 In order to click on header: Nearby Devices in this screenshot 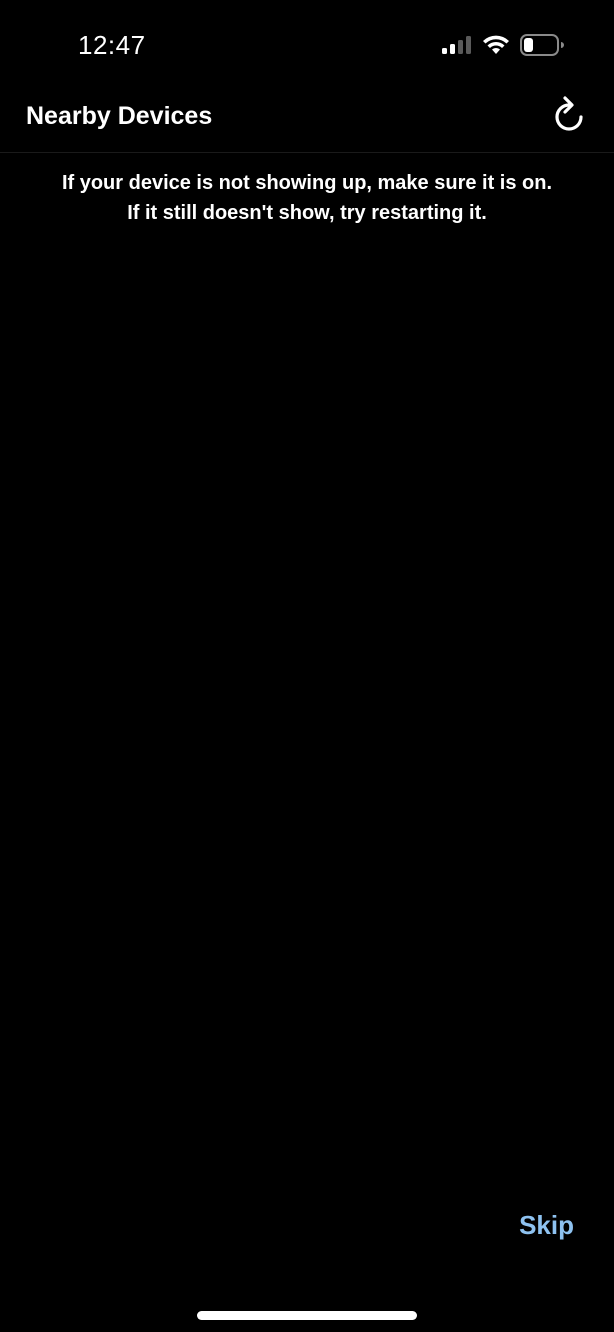, I will do `click(307, 122)`.